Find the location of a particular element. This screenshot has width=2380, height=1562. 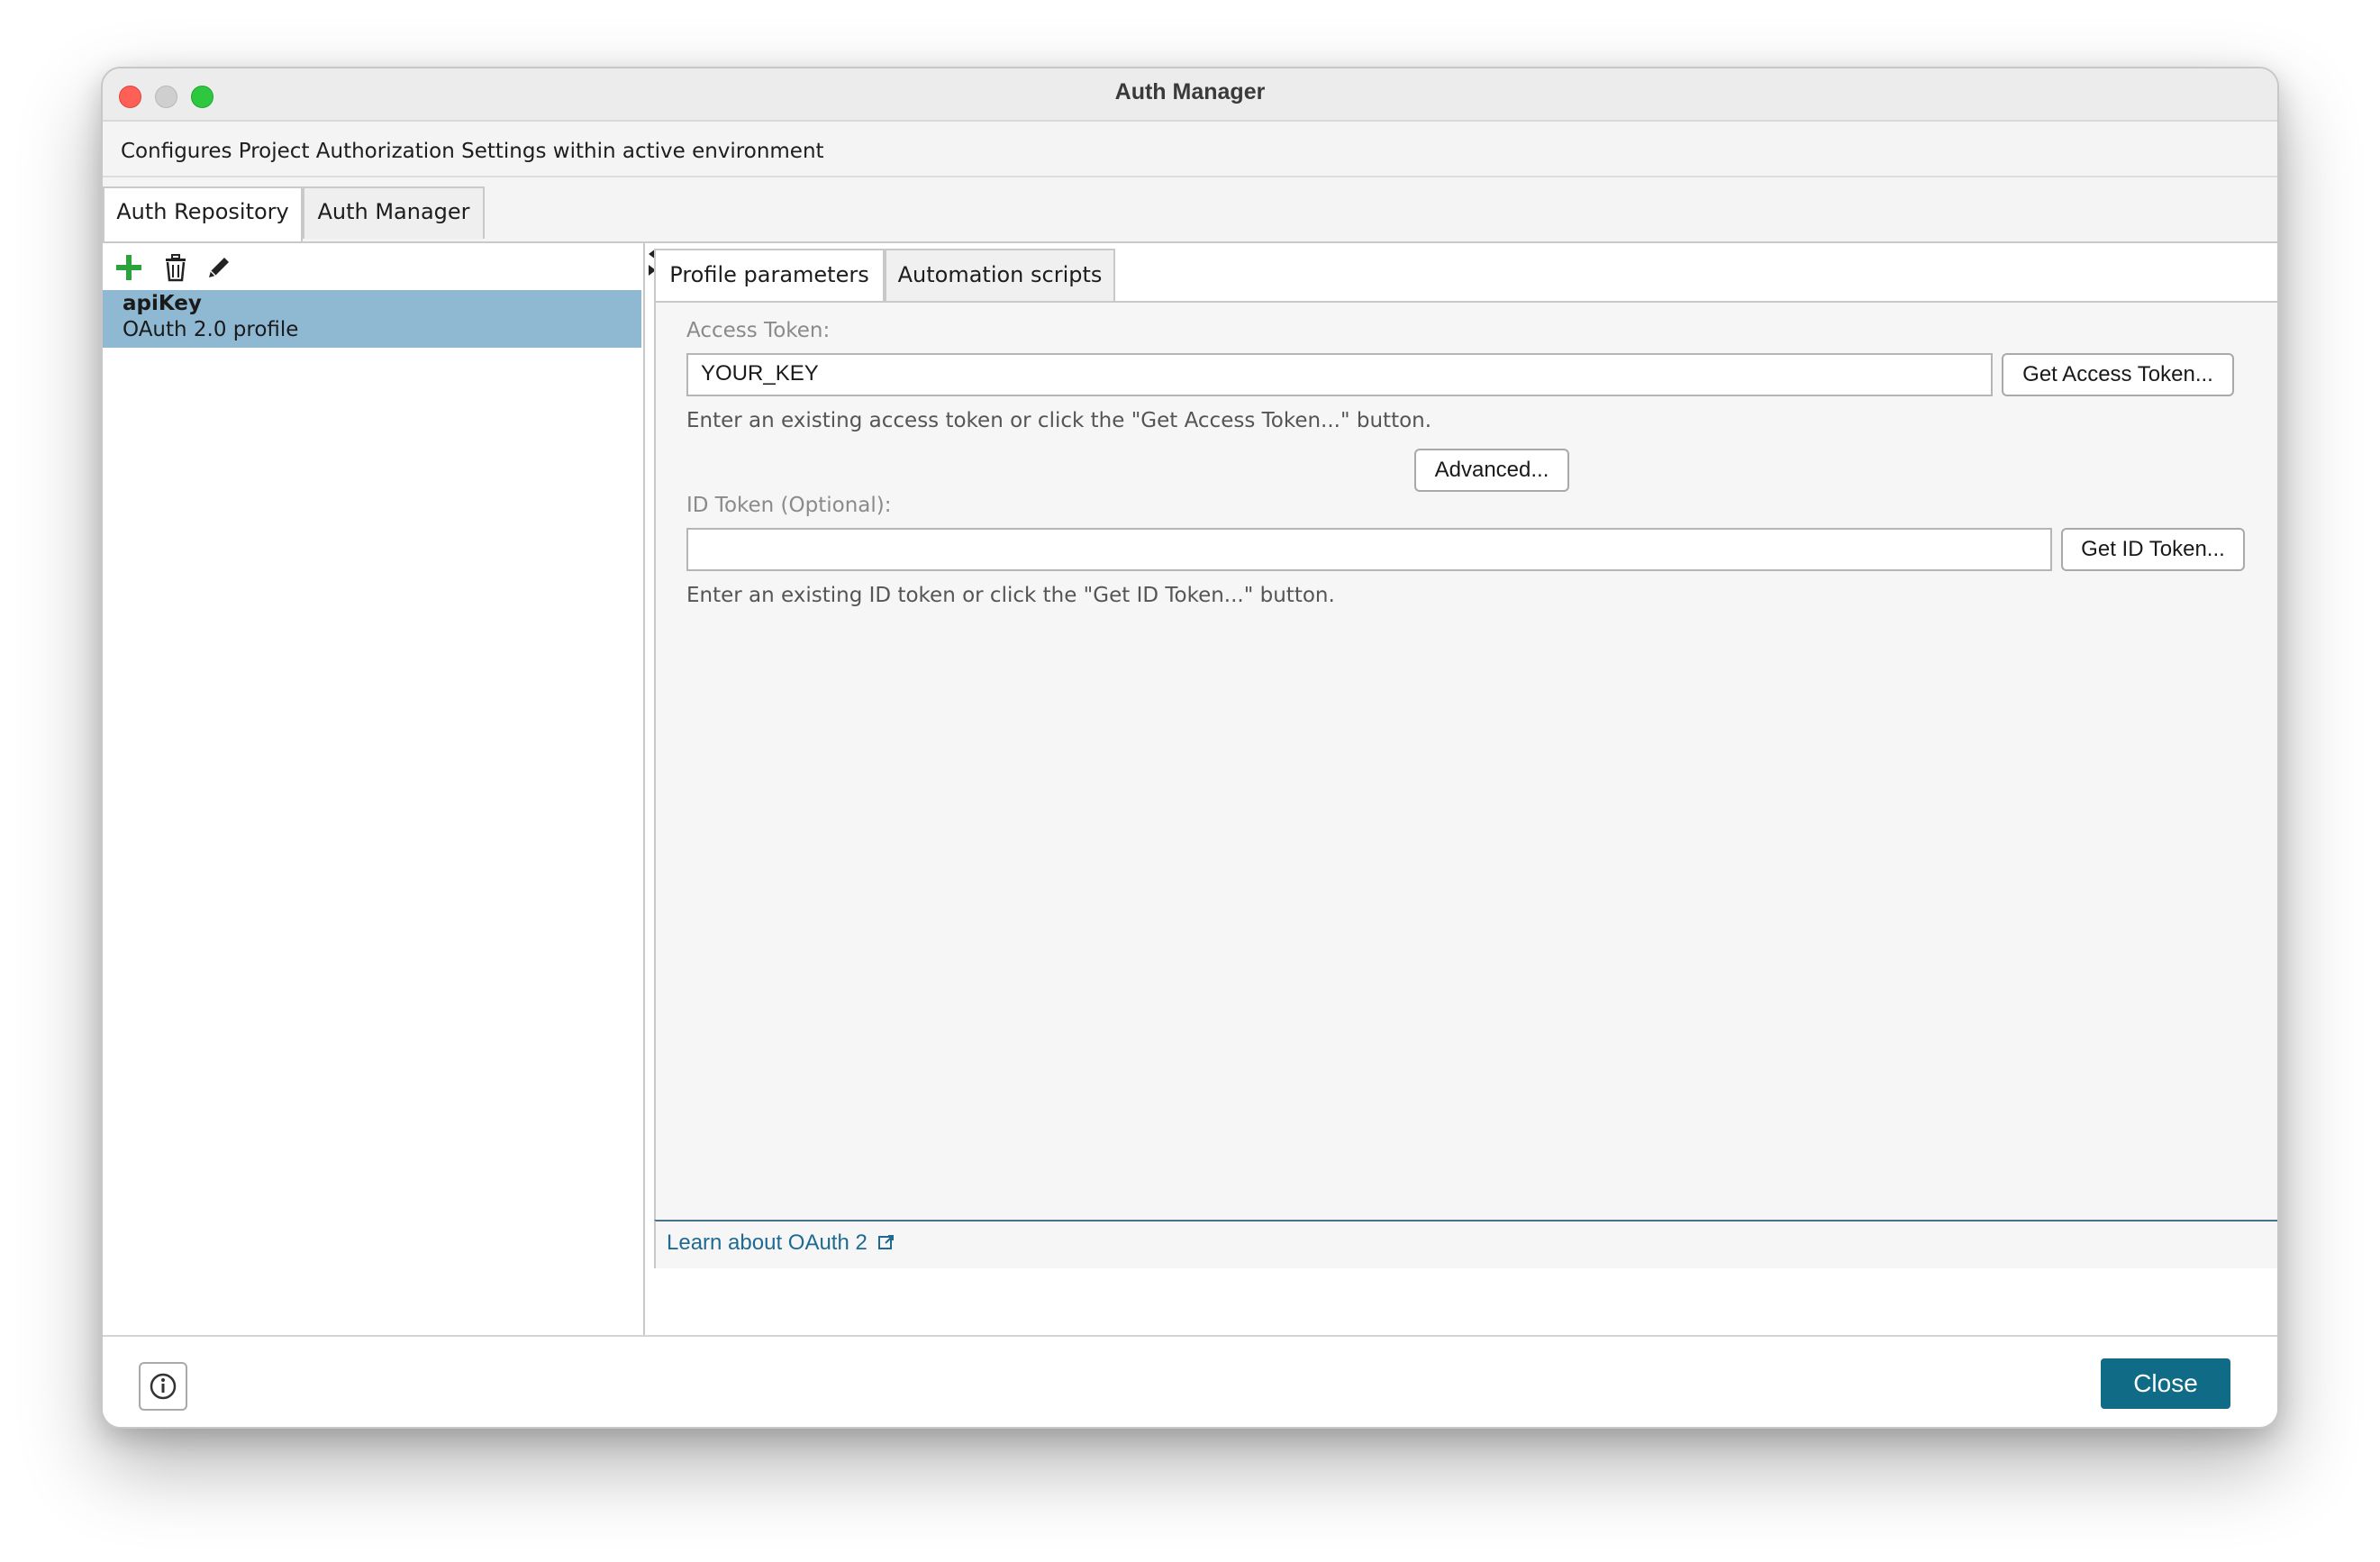

access-token-label: Access Token: is located at coordinates (758, 330).